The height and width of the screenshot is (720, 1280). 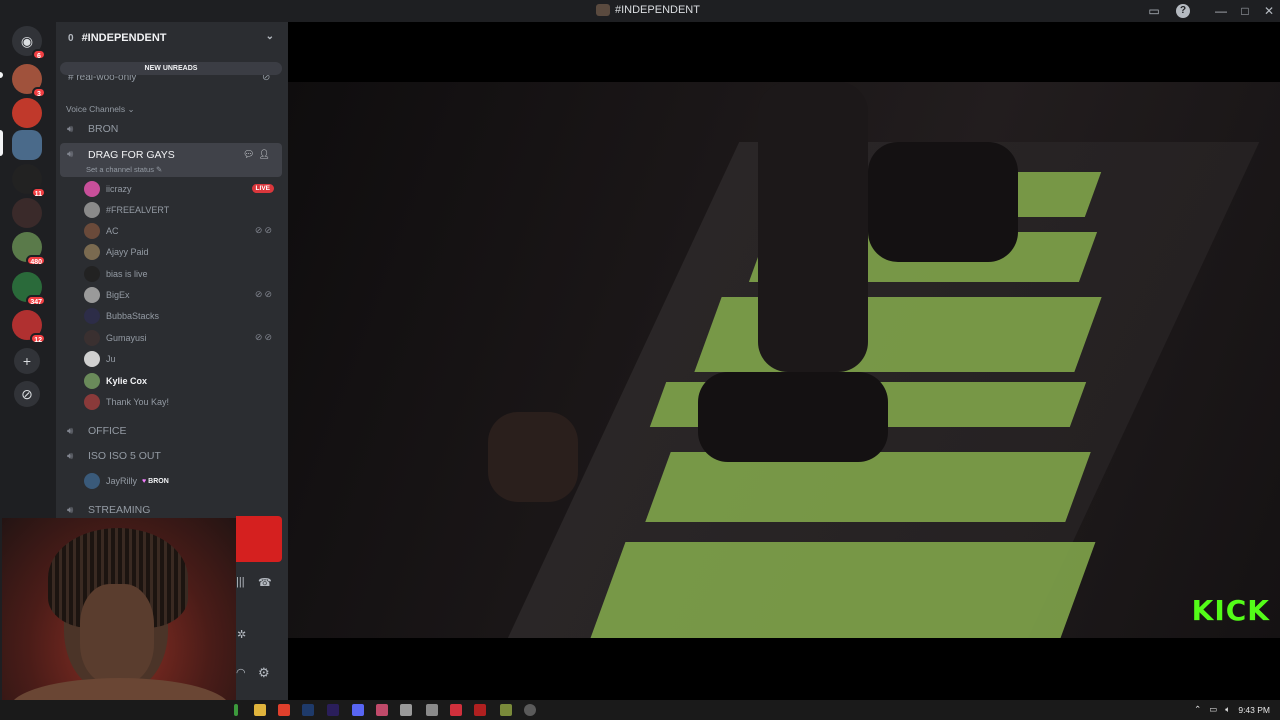 I want to click on chat-and-invite-icons: 💬︎👤︎, so click(x=258, y=154).